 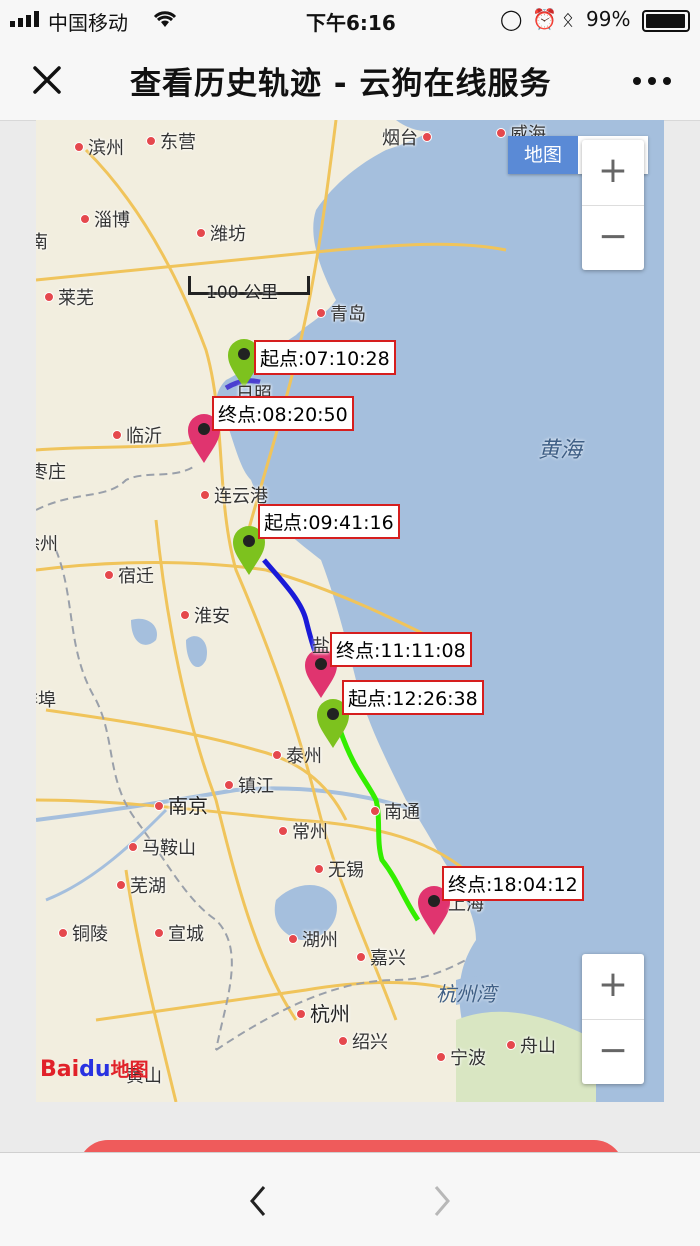 I want to click on city-label: 南京, so click(x=181, y=804).